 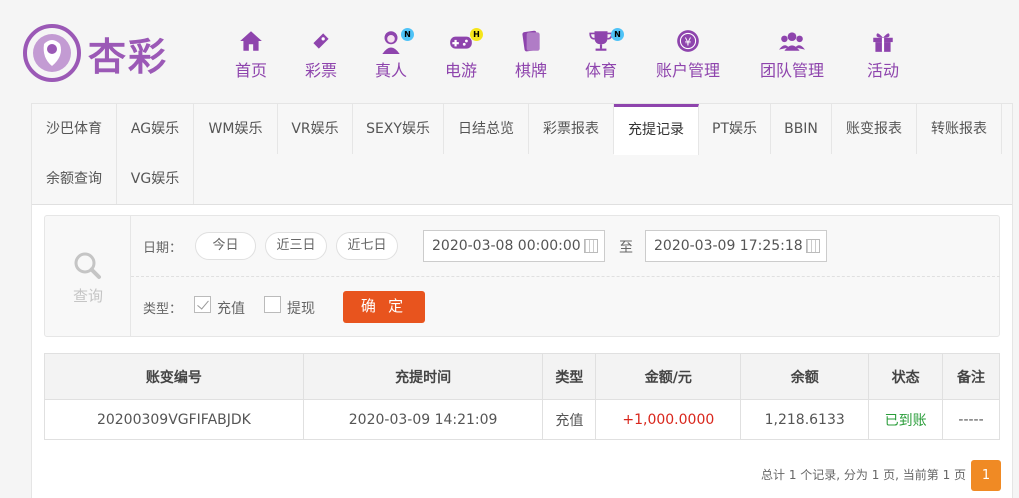 I want to click on amount-cell: +1,000.0000, so click(x=668, y=419).